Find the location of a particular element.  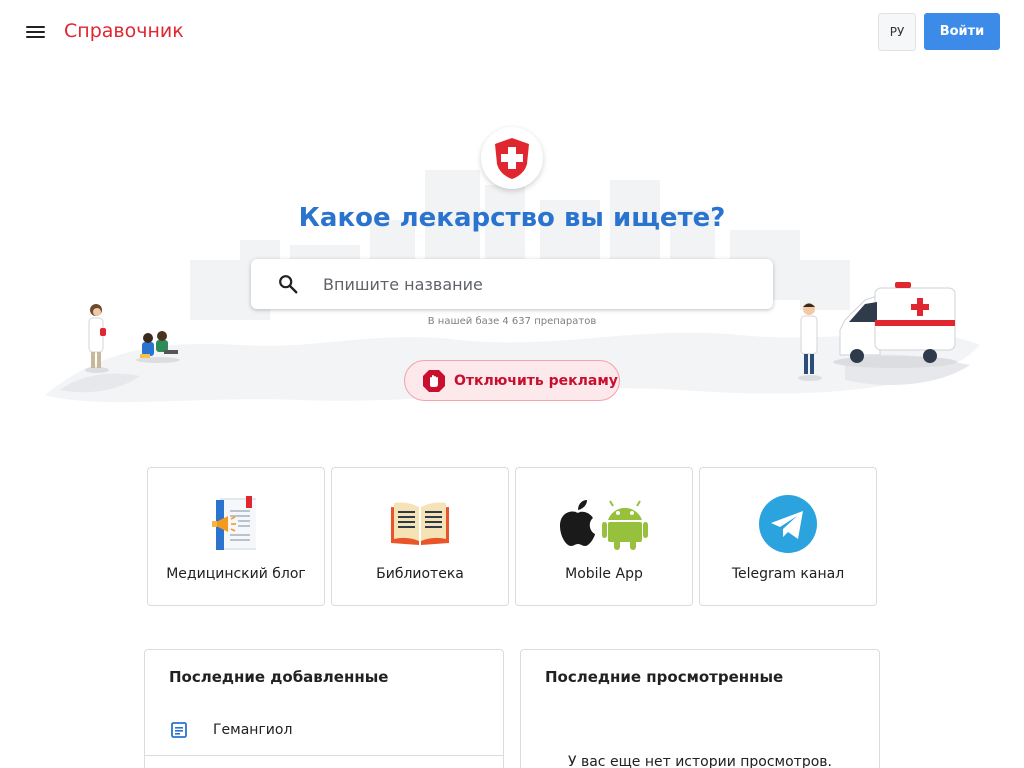

panel-title: Последние просмотренные is located at coordinates (664, 677).